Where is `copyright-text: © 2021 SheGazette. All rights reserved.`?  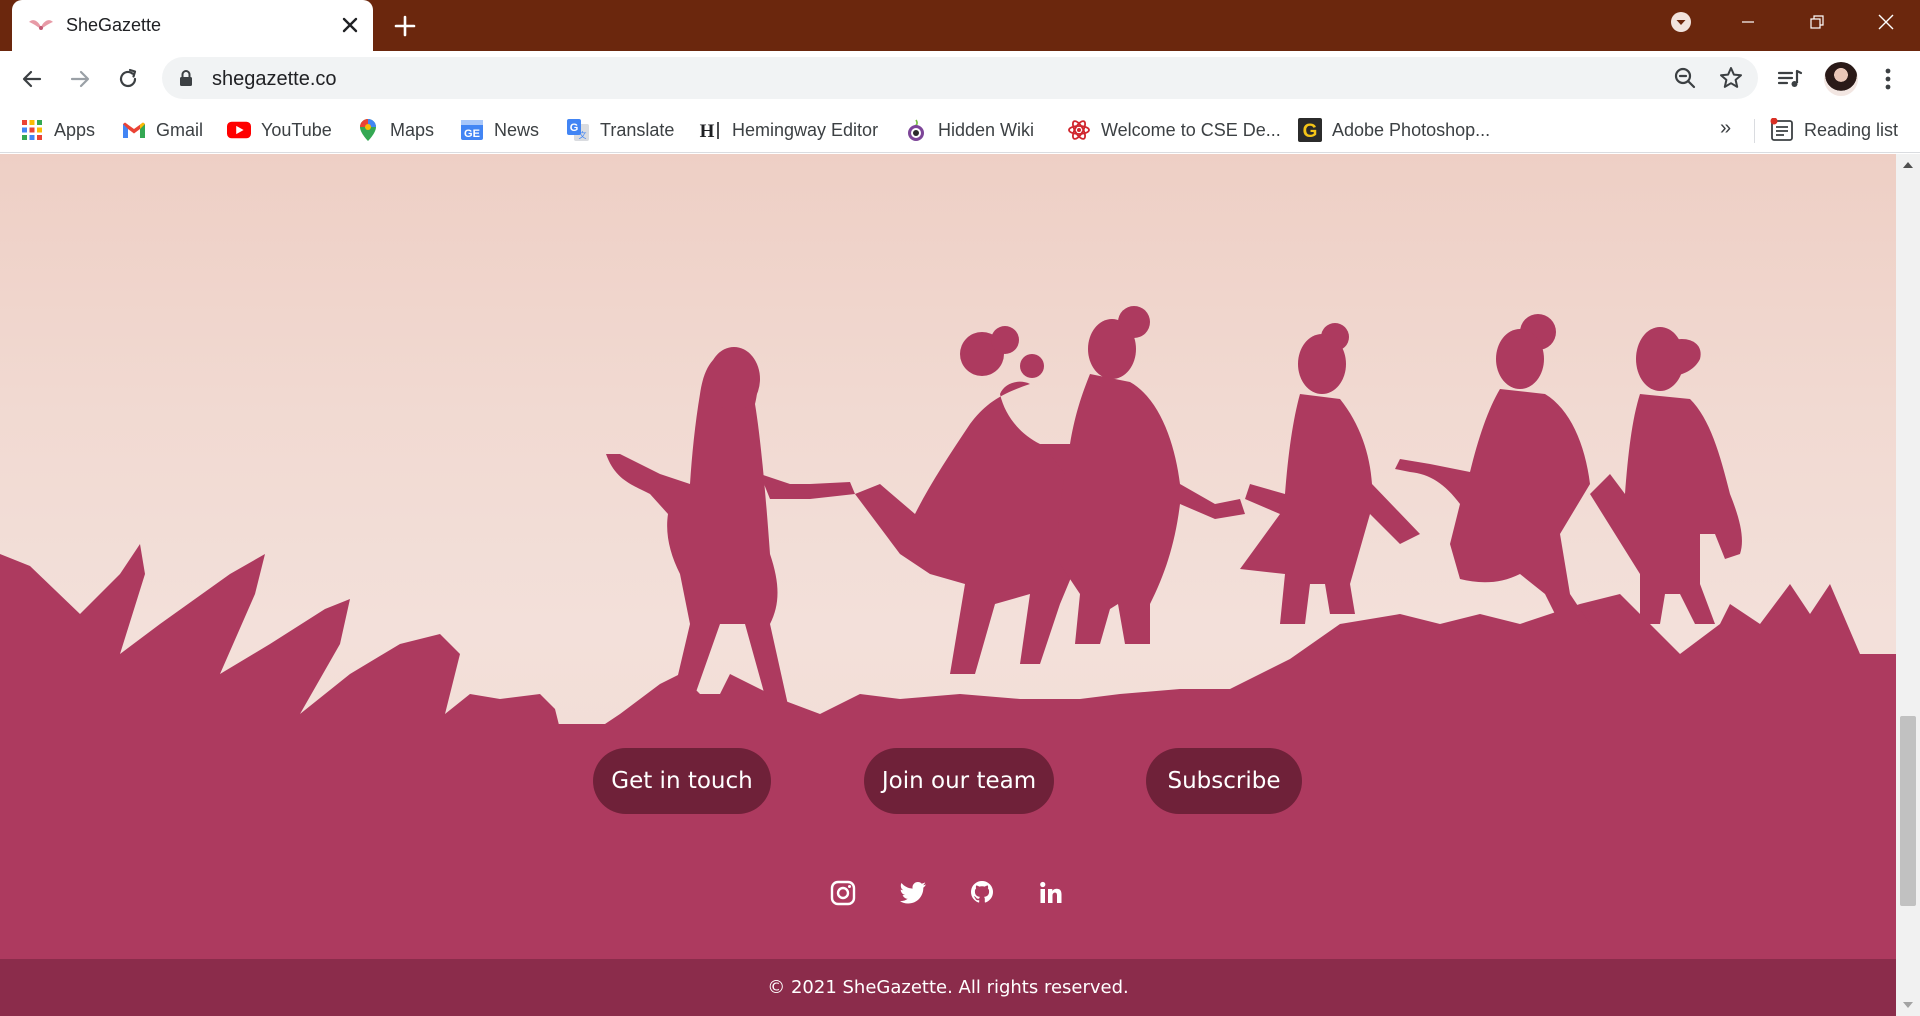 copyright-text: © 2021 SheGazette. All rights reserved. is located at coordinates (948, 987).